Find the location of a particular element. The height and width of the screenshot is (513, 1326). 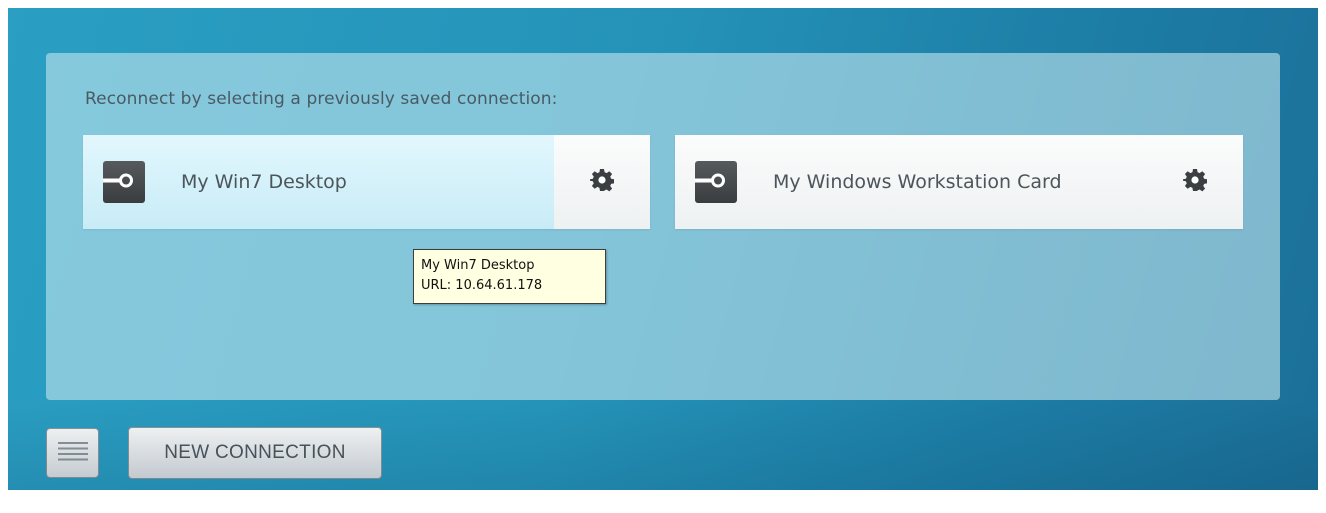

connection-card-windows-workstation: My Windows Workstation Card is located at coordinates (959, 182).